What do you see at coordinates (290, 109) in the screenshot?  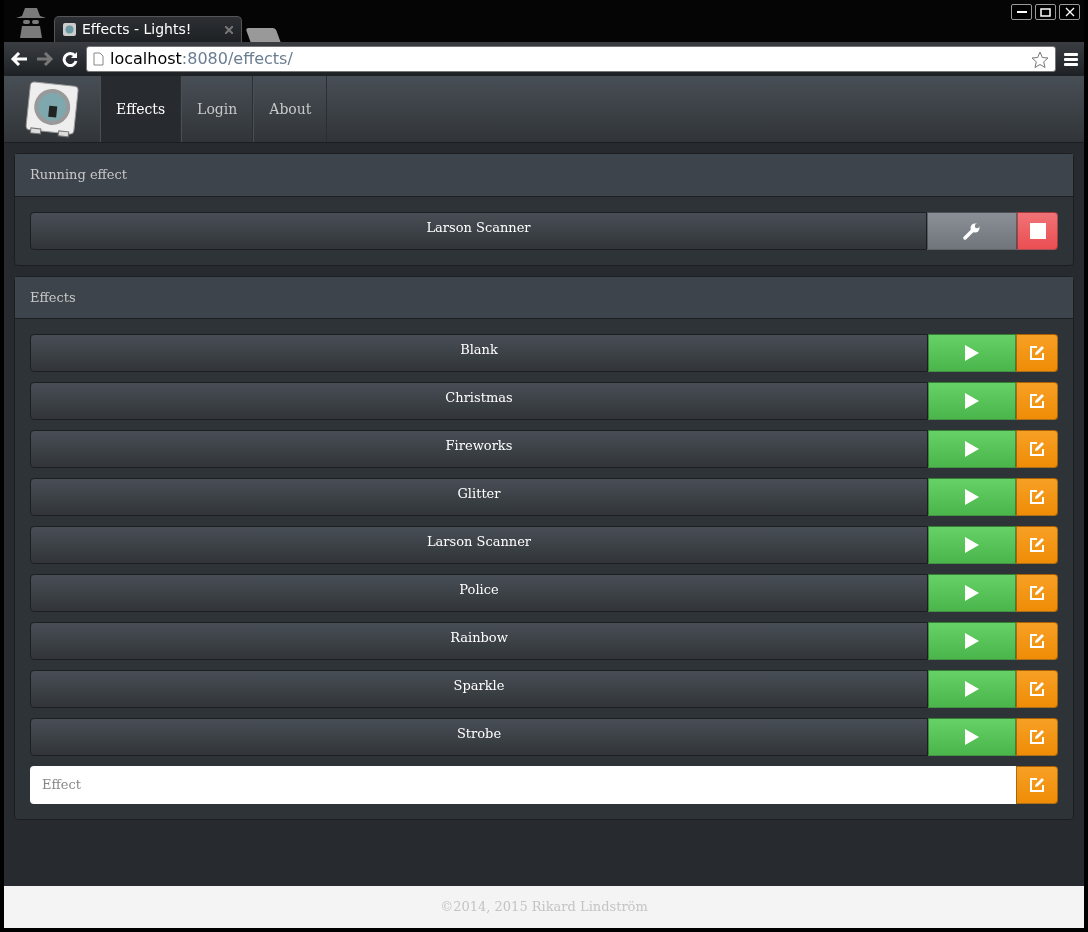 I see `nav-tab: About` at bounding box center [290, 109].